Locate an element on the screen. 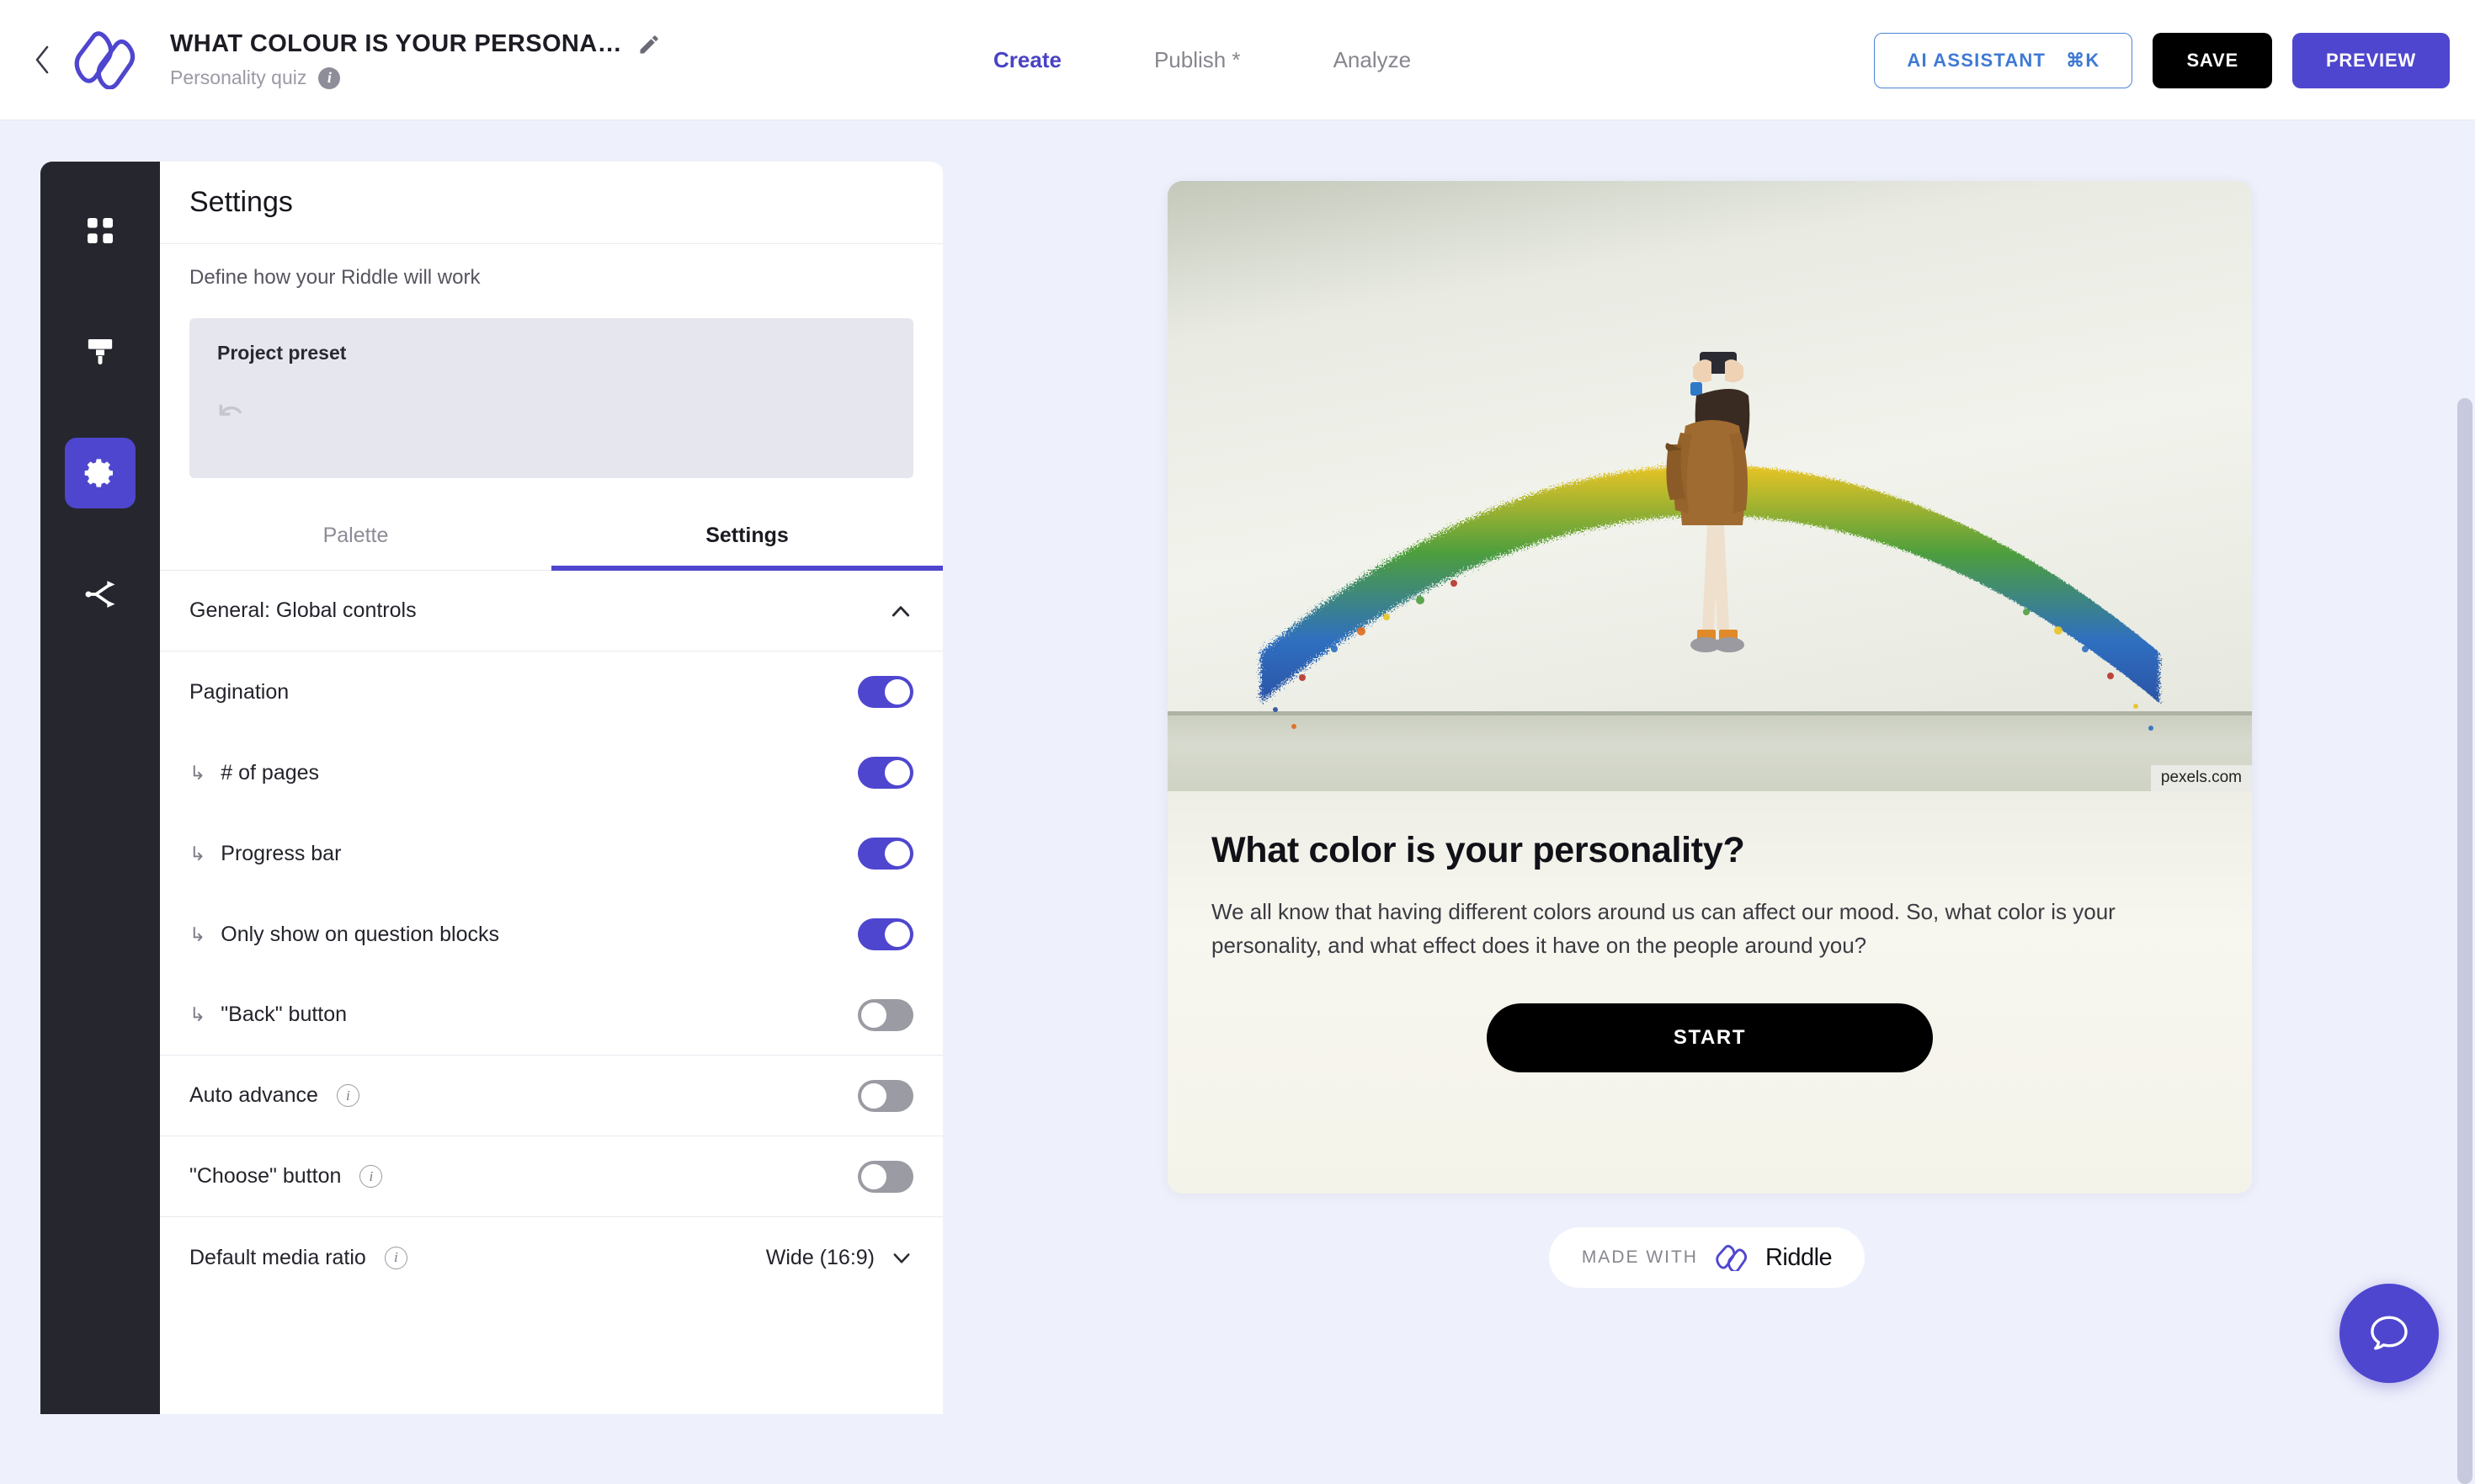  toggle-auto-advance is located at coordinates (886, 1095).